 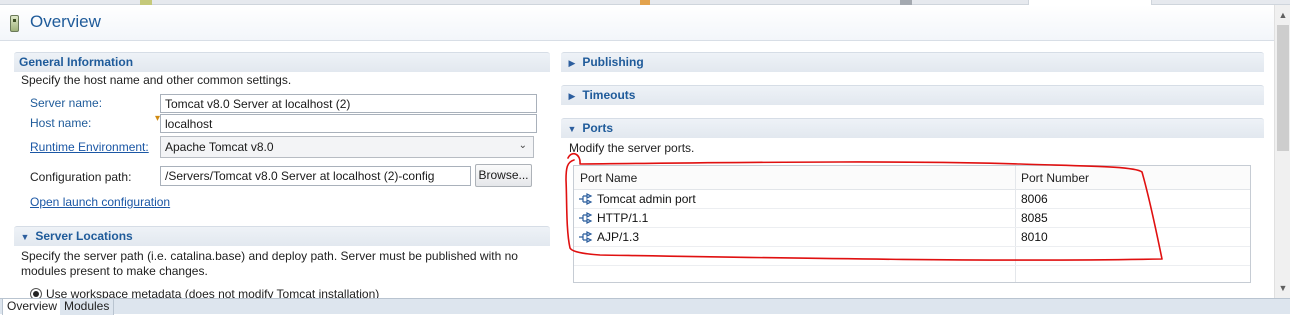 What do you see at coordinates (66, 103) in the screenshot?
I see `server-name-label: Server name:` at bounding box center [66, 103].